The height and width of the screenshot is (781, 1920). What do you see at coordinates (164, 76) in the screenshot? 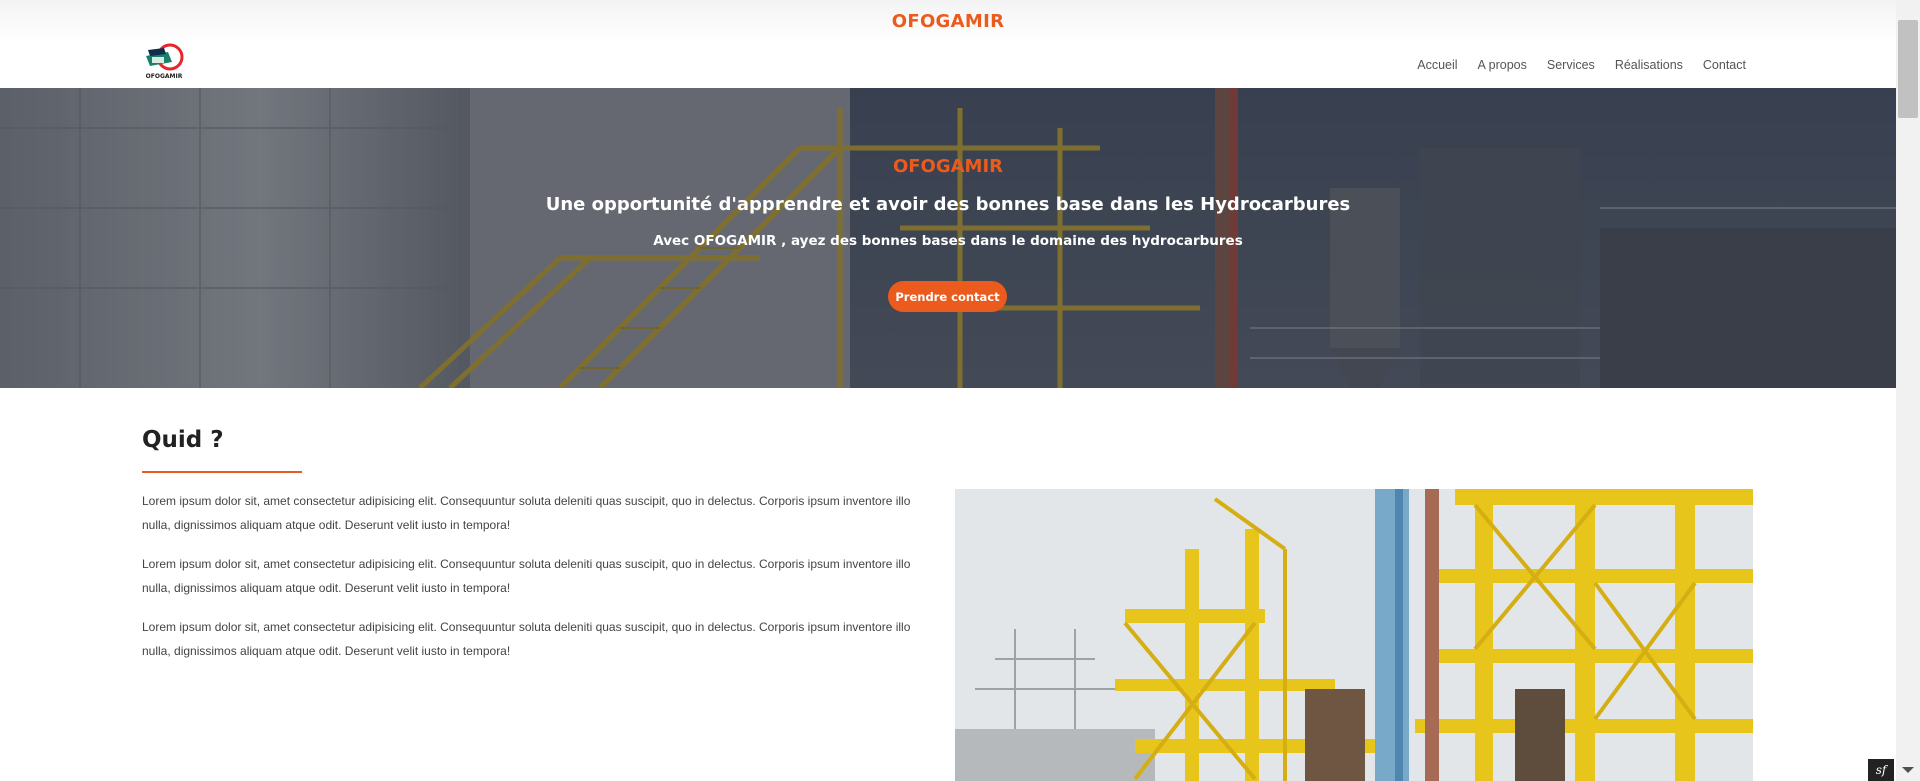
I see `svg-text: OFOGAMIR` at bounding box center [164, 76].